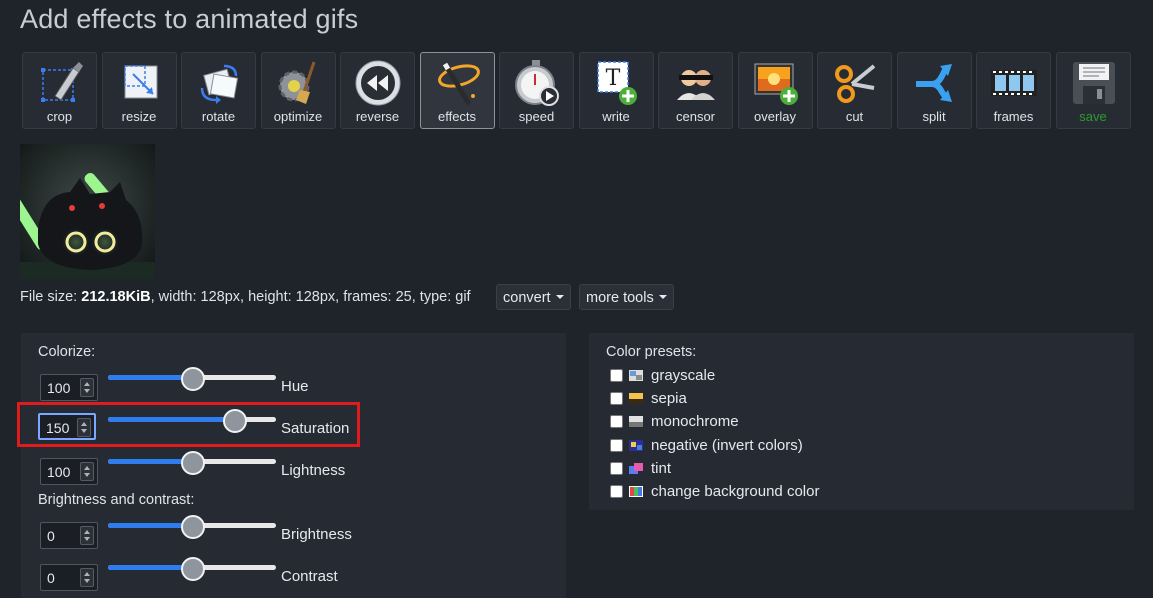 The height and width of the screenshot is (598, 1153). Describe the element at coordinates (775, 116) in the screenshot. I see `tool-label: overlay` at that location.